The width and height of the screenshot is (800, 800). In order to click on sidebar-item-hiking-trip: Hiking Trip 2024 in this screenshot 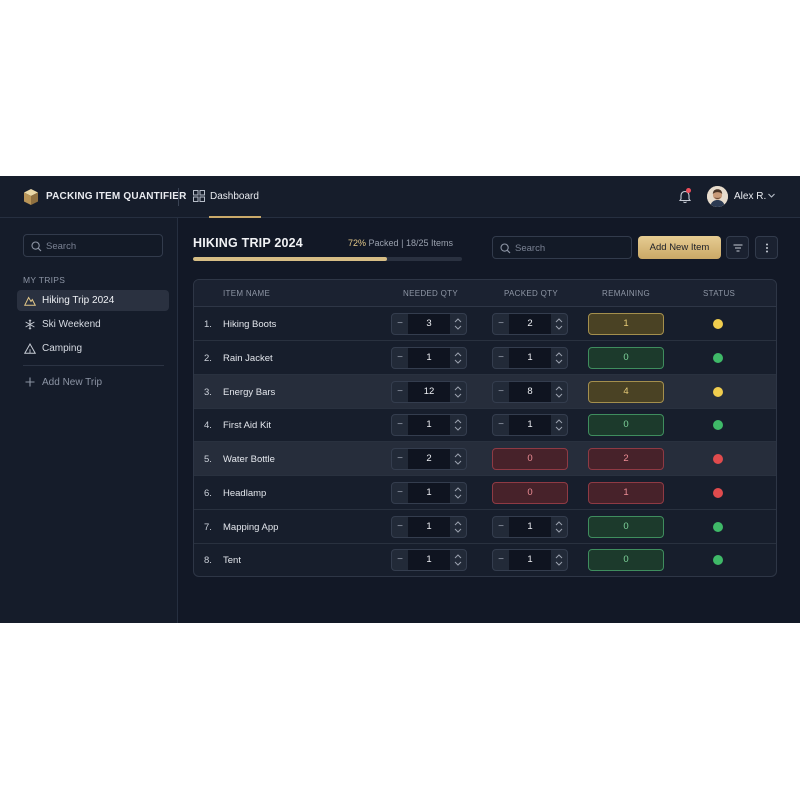, I will do `click(93, 300)`.